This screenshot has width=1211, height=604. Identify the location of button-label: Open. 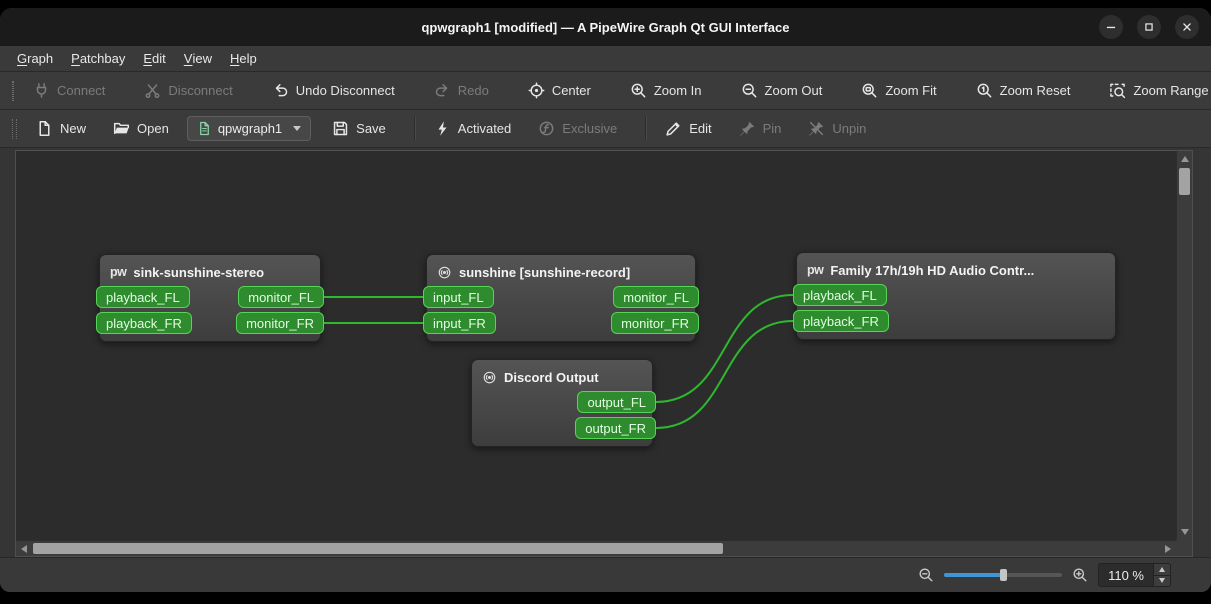
(153, 128).